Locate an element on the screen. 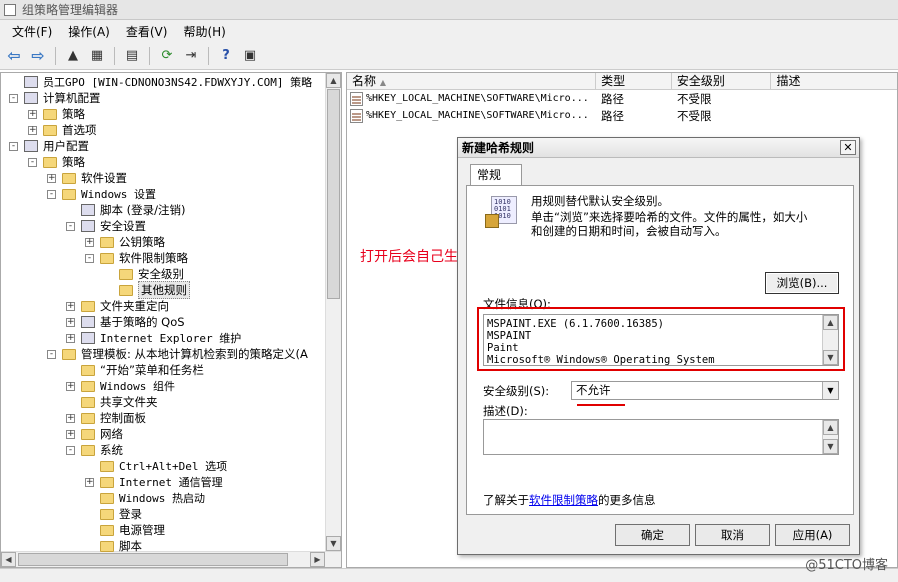 The width and height of the screenshot is (898, 582). up-folder-icon: ▲ is located at coordinates (73, 56).